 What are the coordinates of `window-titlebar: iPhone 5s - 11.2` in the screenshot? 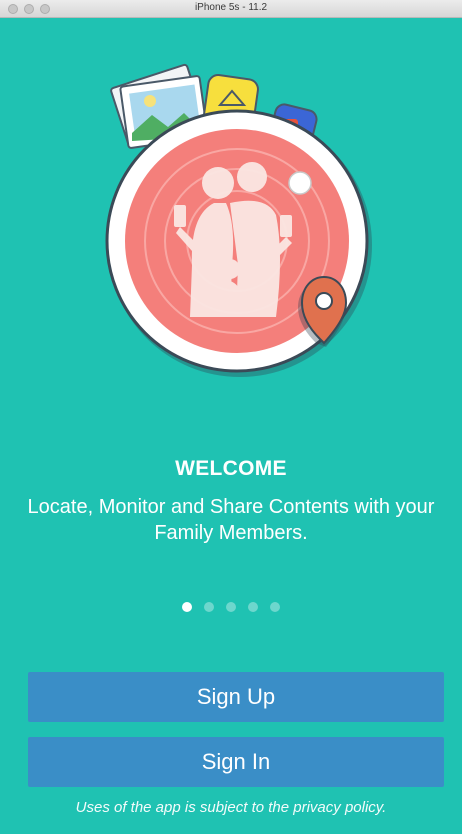 It's located at (231, 9).